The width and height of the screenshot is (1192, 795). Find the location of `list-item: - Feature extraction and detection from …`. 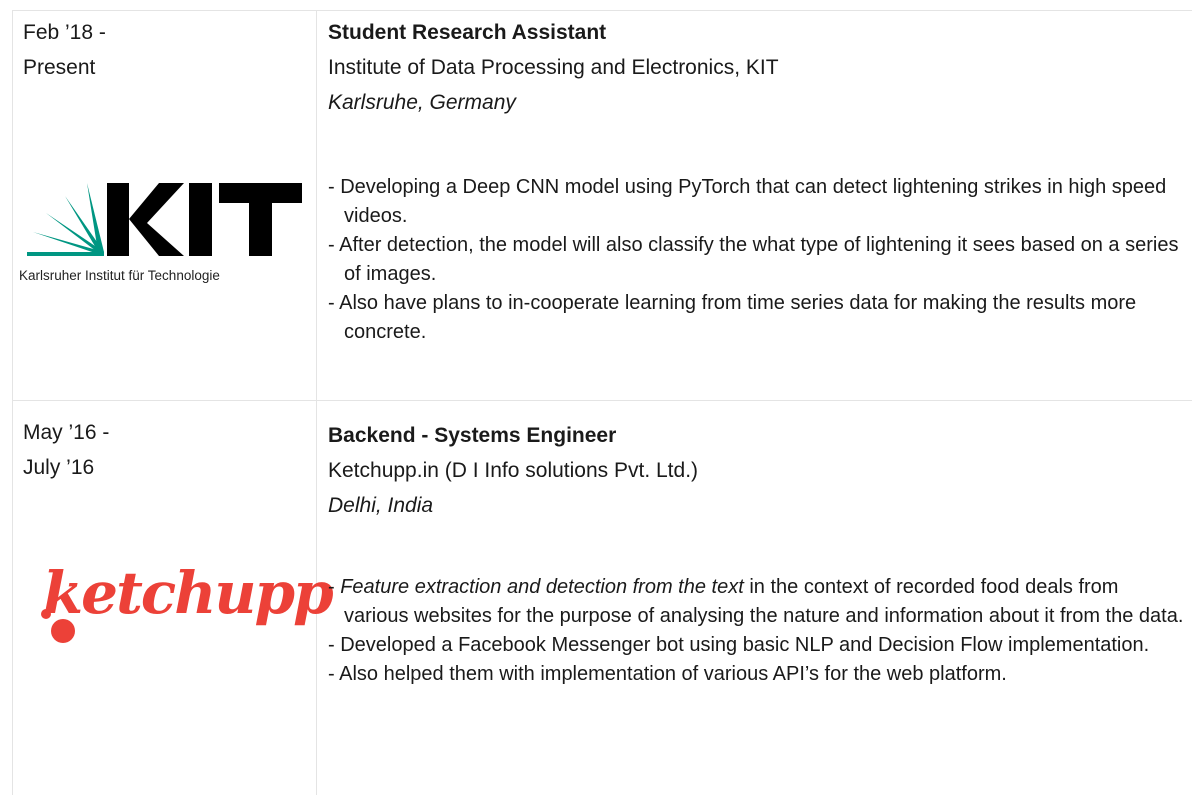

list-item: - Feature extraction and detection from … is located at coordinates (756, 601).